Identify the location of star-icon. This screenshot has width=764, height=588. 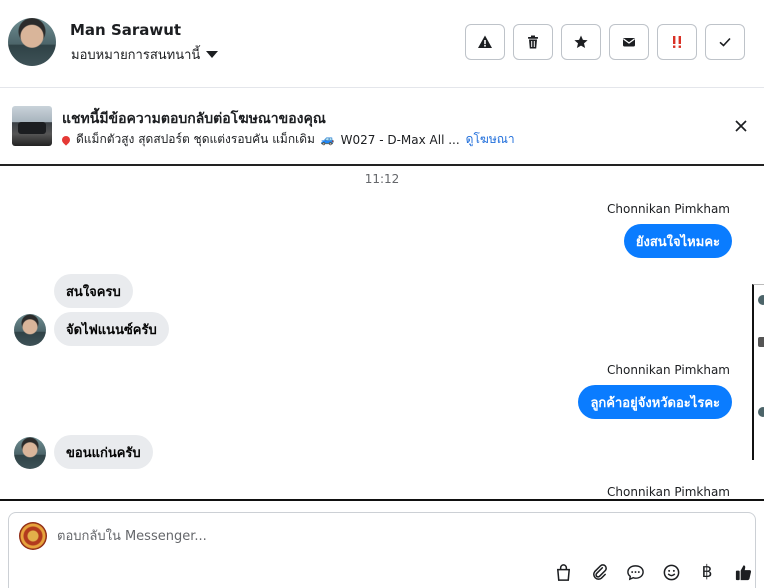
(581, 41).